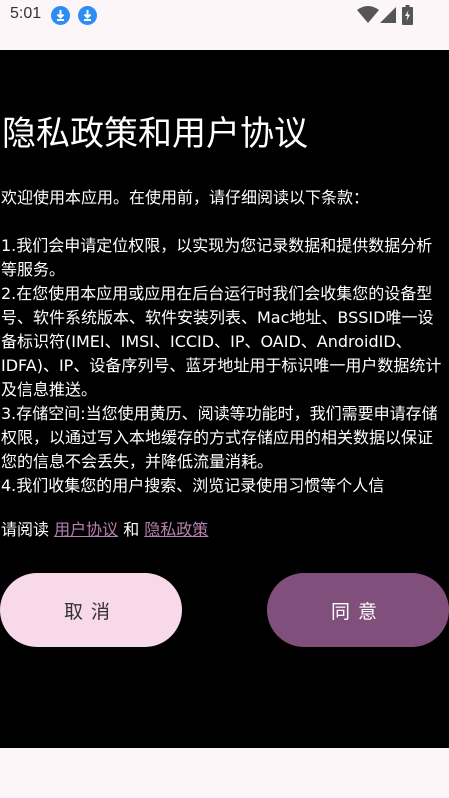 This screenshot has height=798, width=449. Describe the element at coordinates (155, 134) in the screenshot. I see `dialog-title: 隐私政策和用户协议` at that location.